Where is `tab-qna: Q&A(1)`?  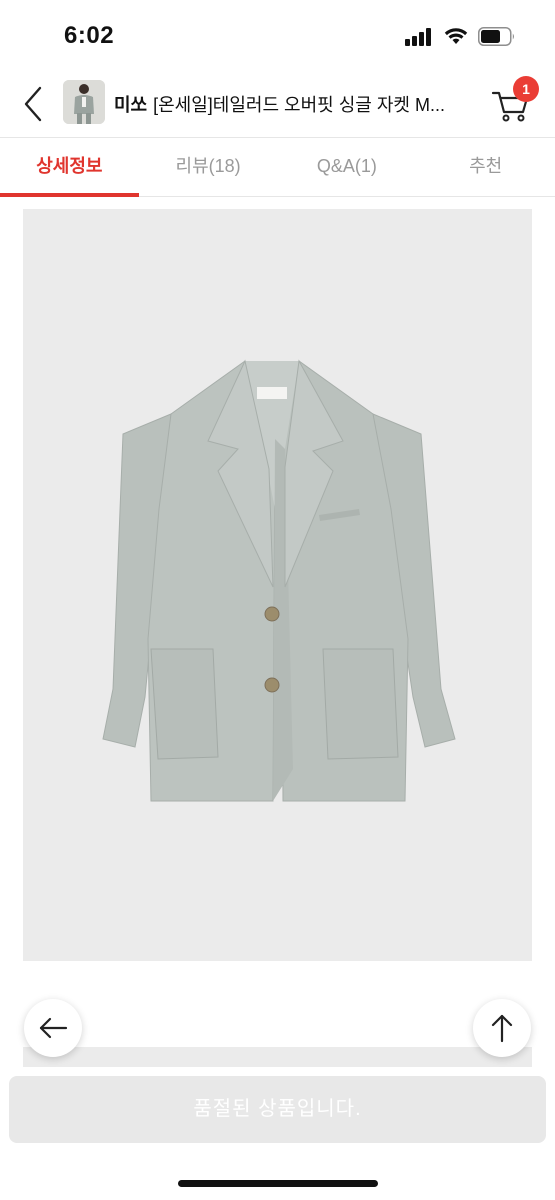
tab-qna: Q&A(1) is located at coordinates (347, 167).